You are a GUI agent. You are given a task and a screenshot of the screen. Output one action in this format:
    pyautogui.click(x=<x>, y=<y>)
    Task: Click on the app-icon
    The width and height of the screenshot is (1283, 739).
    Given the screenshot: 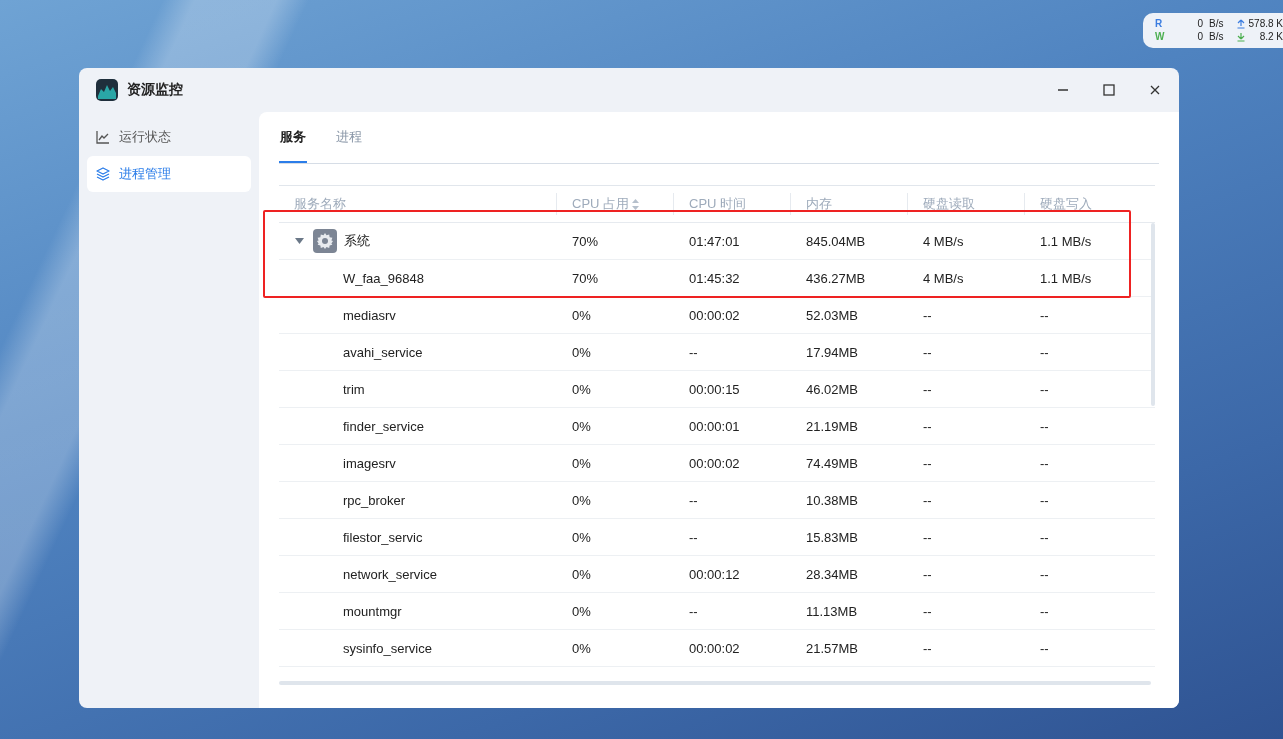 What is the action you would take?
    pyautogui.click(x=107, y=90)
    